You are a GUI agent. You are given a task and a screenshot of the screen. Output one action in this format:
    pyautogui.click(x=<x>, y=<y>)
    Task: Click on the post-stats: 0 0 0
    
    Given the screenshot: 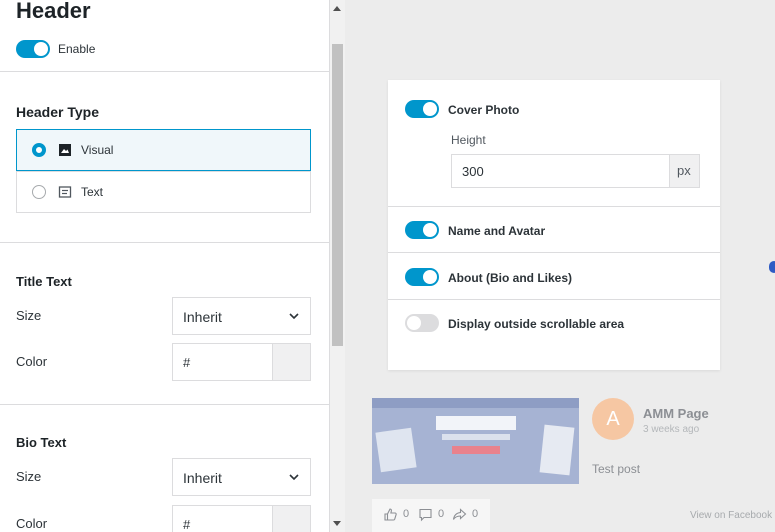 What is the action you would take?
    pyautogui.click(x=431, y=515)
    